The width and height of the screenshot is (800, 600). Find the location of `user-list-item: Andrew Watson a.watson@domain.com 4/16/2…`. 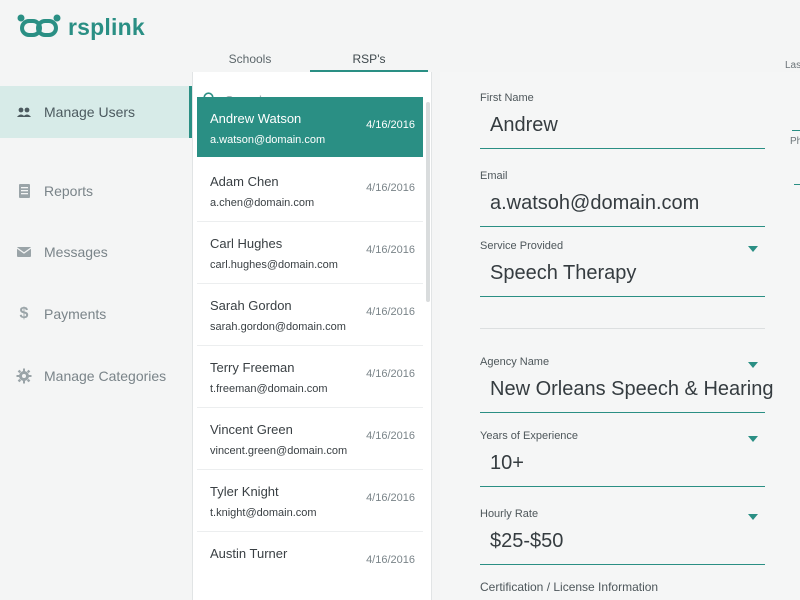

user-list-item: Andrew Watson a.watson@domain.com 4/16/2… is located at coordinates (310, 127).